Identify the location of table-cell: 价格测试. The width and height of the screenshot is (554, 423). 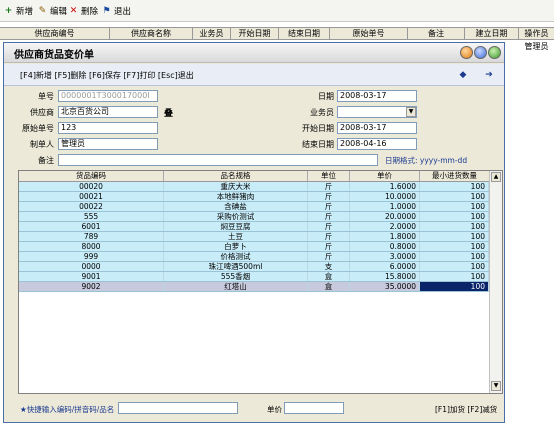
(236, 256).